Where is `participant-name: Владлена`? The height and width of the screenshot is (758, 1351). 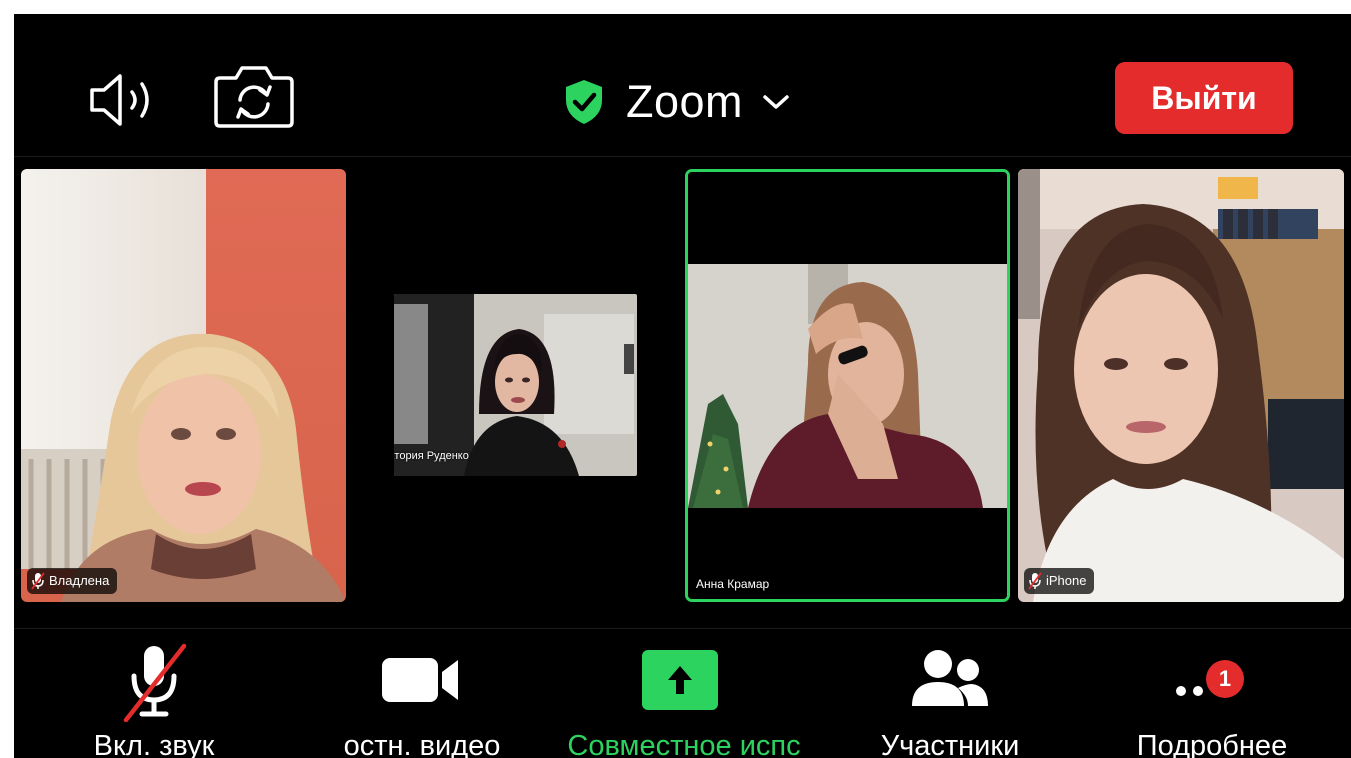 participant-name: Владлена is located at coordinates (79, 580).